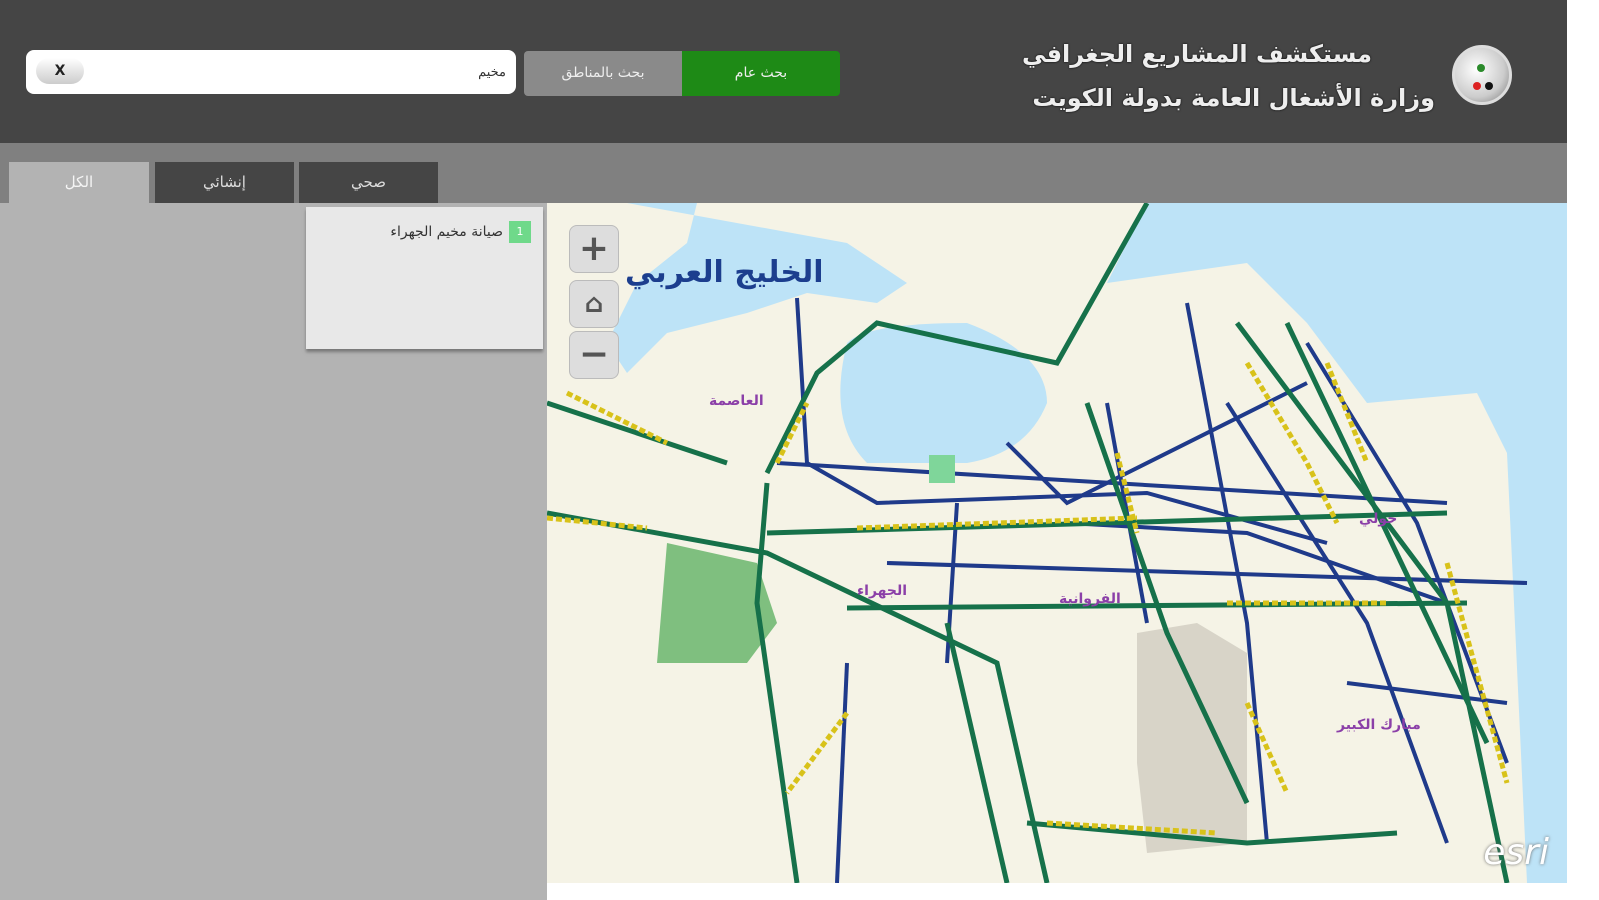 The width and height of the screenshot is (1599, 900). I want to click on search-input, so click(271, 72).